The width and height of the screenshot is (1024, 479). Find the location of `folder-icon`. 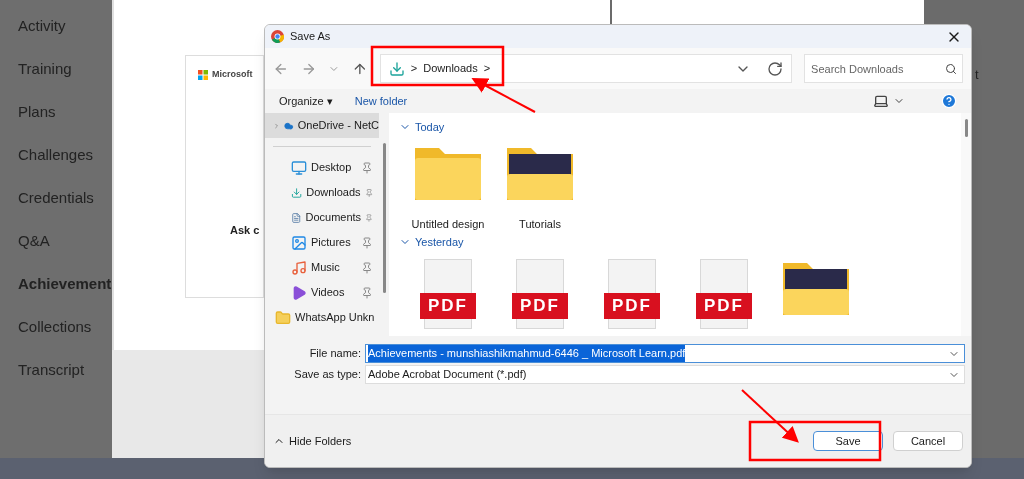

folder-icon is located at coordinates (283, 317).